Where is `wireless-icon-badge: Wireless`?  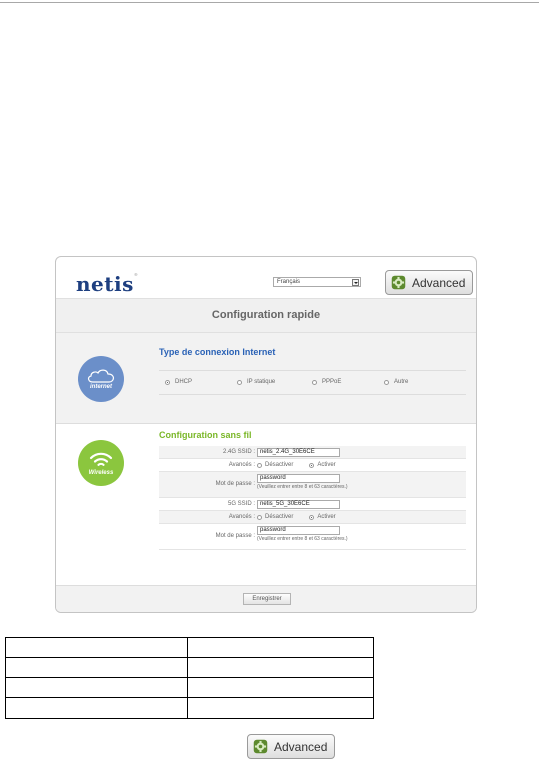
wireless-icon-badge: Wireless is located at coordinates (101, 463).